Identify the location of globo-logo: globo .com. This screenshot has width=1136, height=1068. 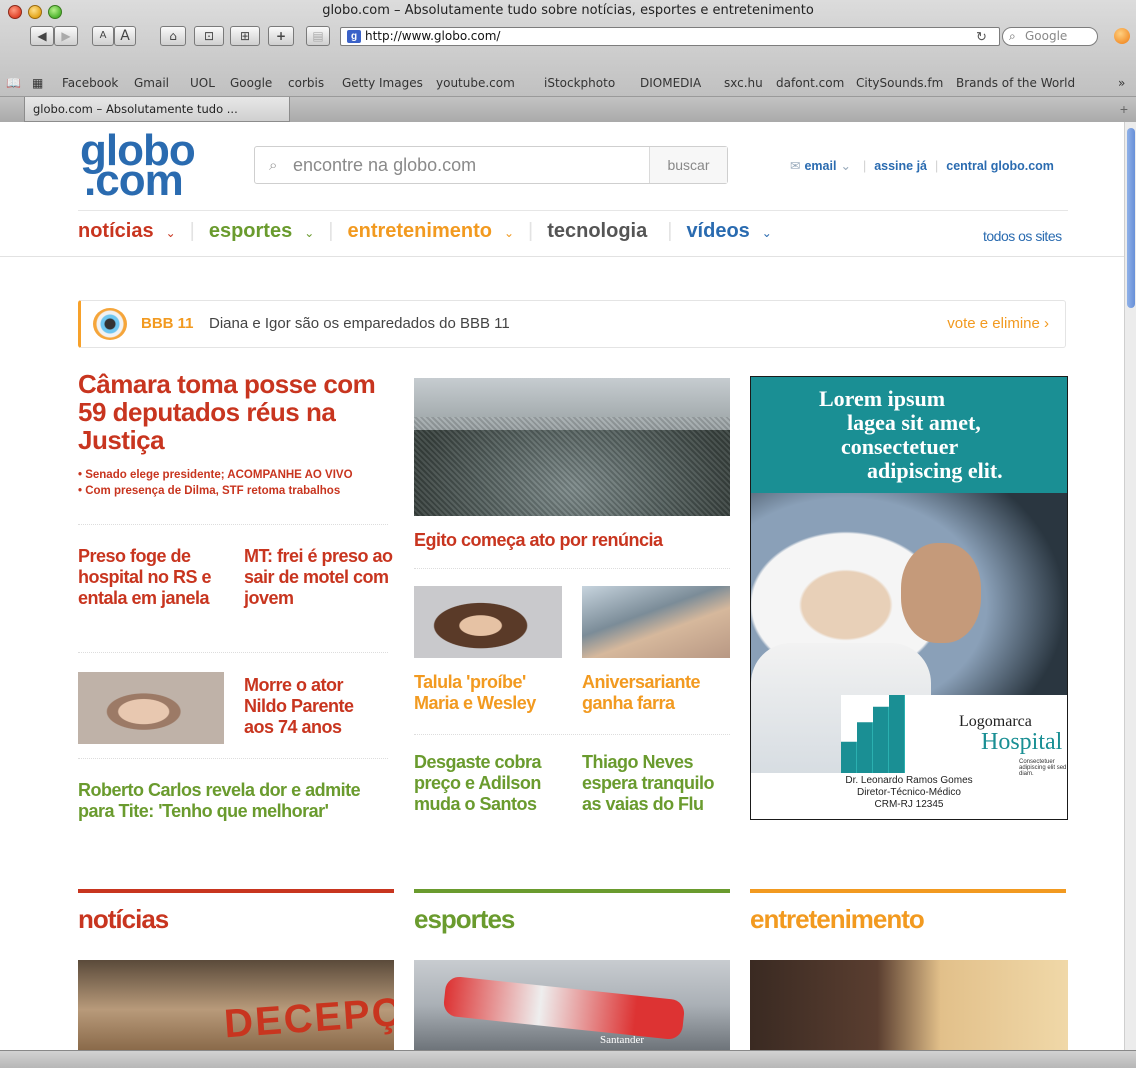
(138, 166).